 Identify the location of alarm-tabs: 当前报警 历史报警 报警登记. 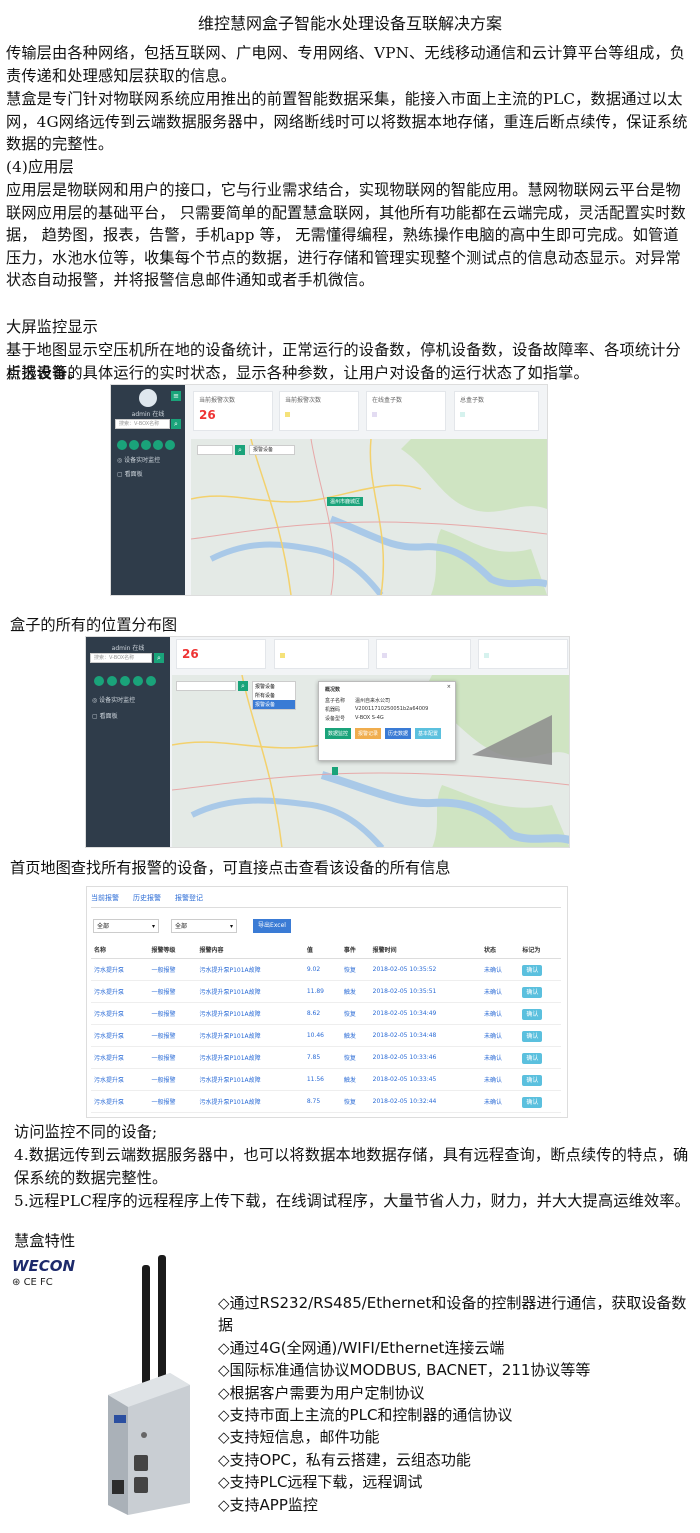
(326, 900).